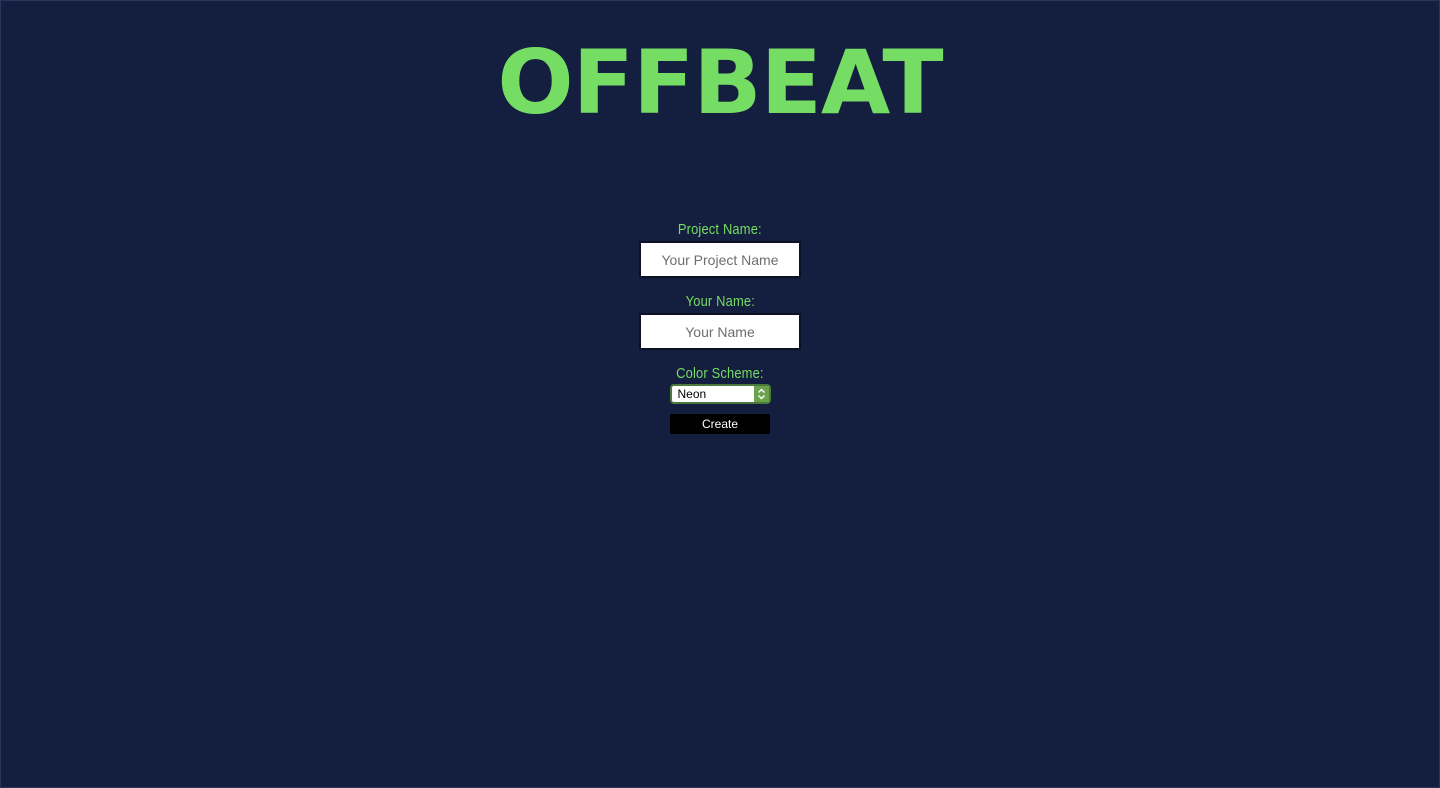 The height and width of the screenshot is (788, 1440). I want to click on chevron-up-down-icon, so click(761, 394).